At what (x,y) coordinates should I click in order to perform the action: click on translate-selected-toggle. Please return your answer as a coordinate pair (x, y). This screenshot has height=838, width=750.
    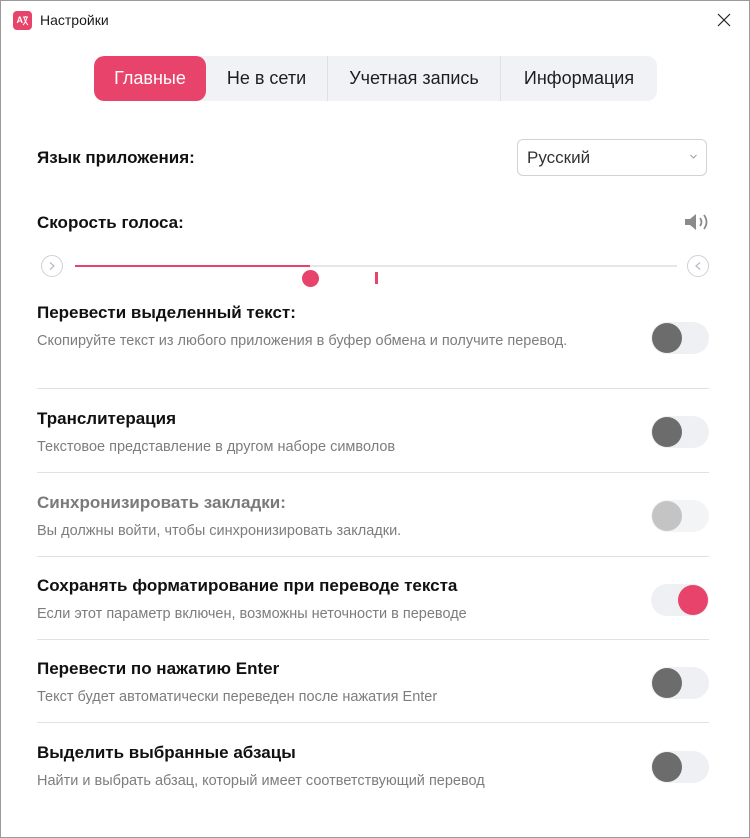
    Looking at the image, I should click on (680, 338).